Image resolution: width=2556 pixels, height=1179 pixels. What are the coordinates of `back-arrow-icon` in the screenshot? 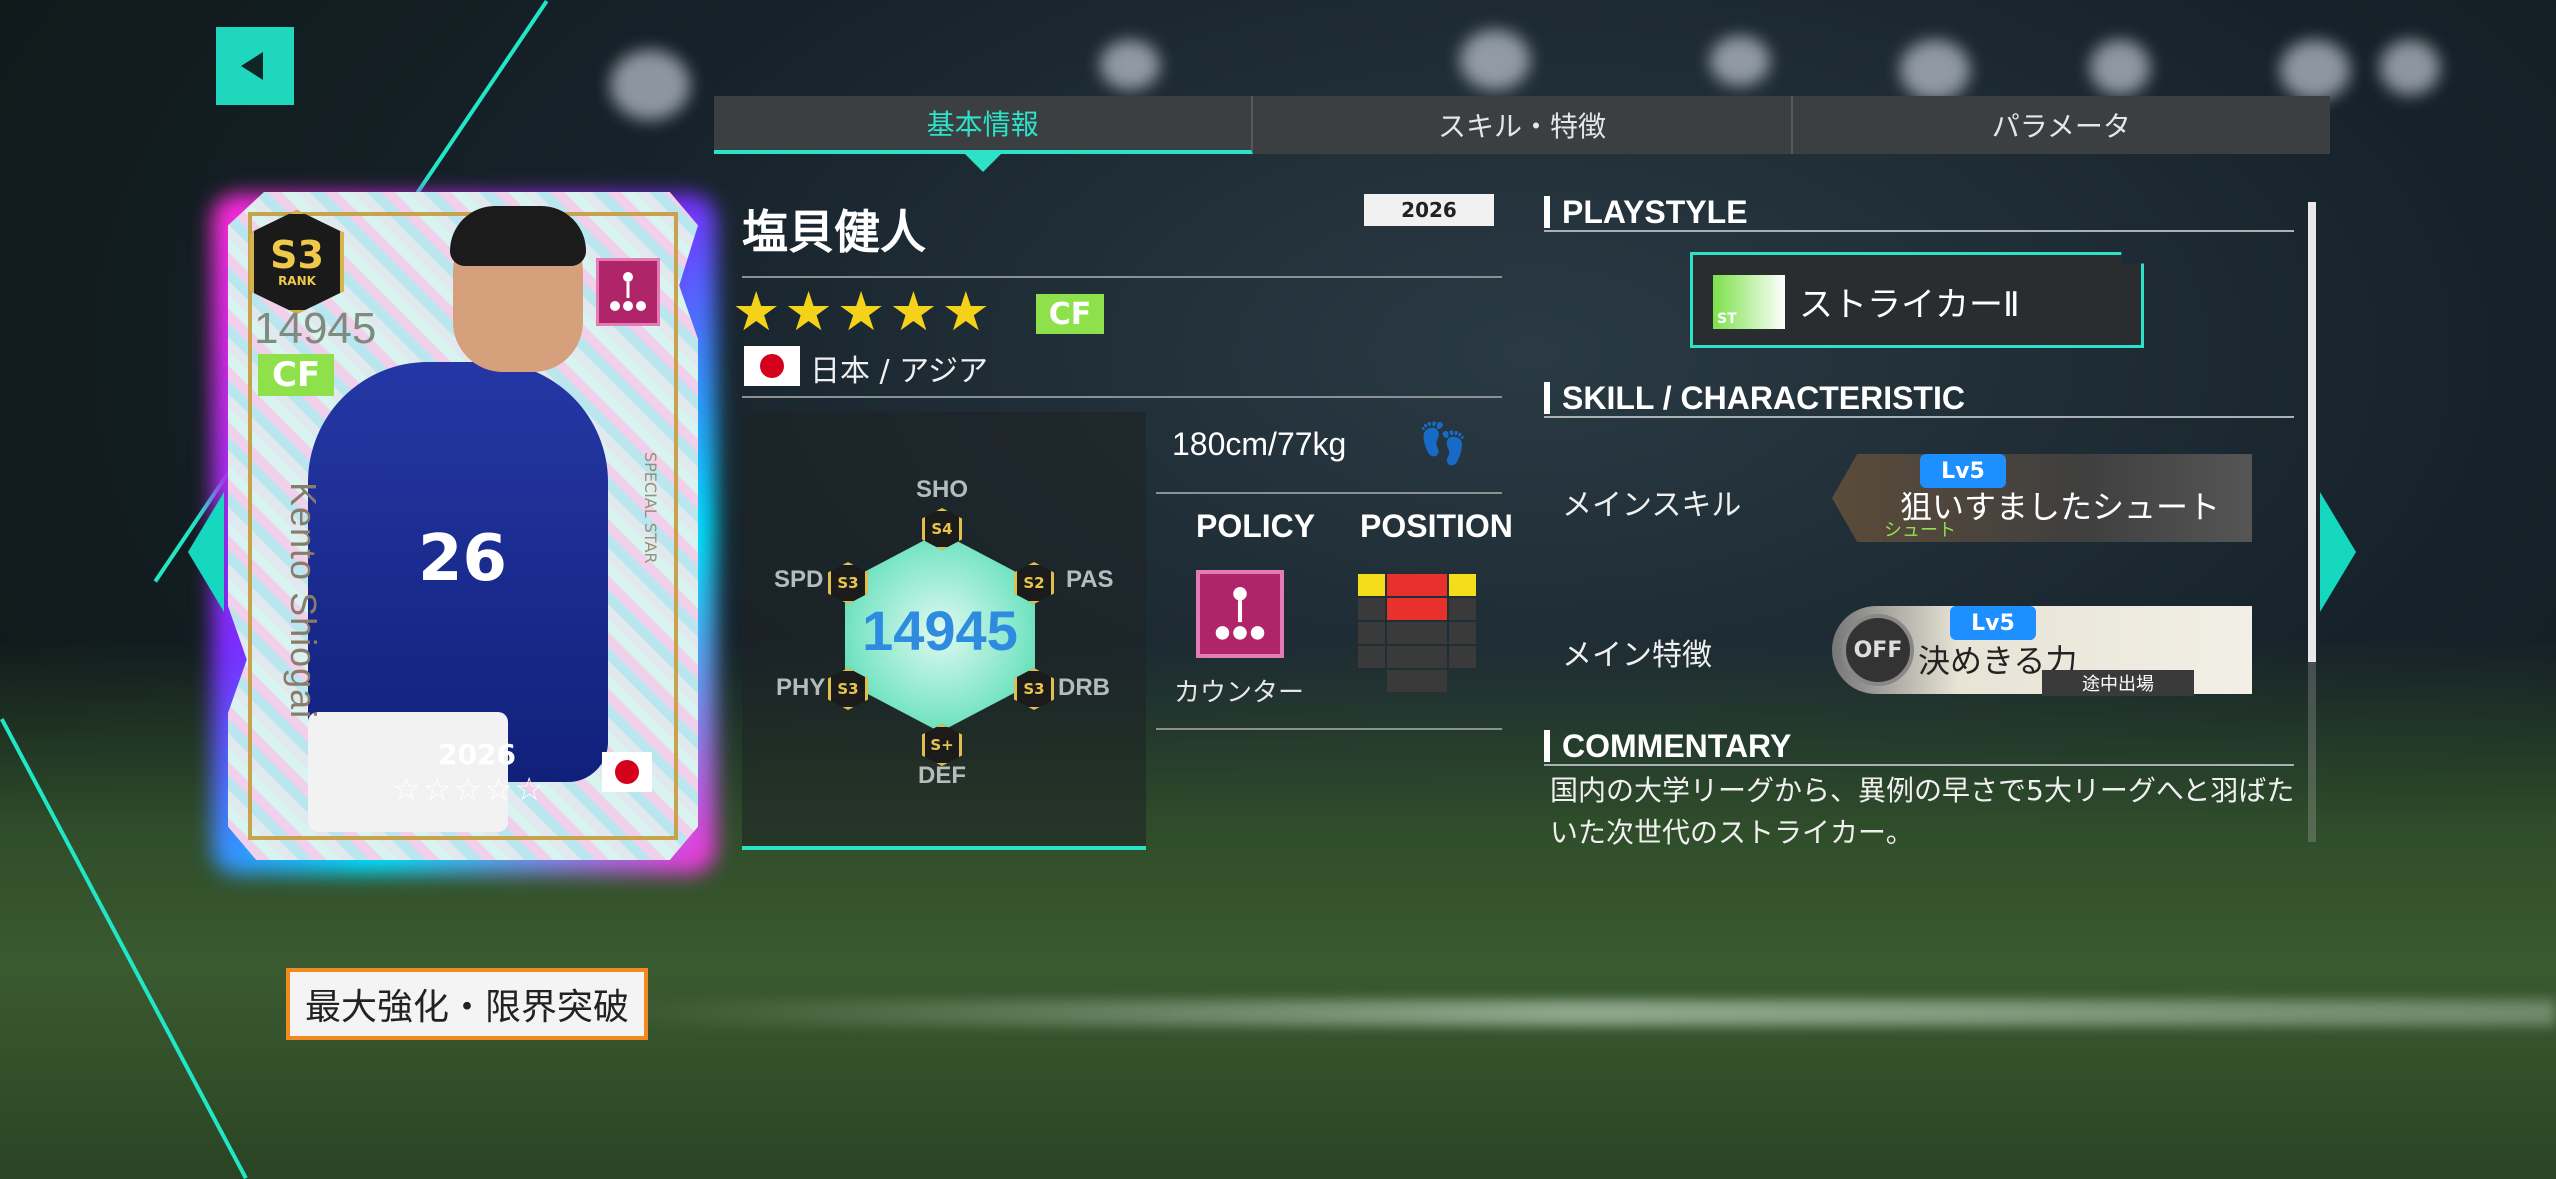 It's located at (252, 66).